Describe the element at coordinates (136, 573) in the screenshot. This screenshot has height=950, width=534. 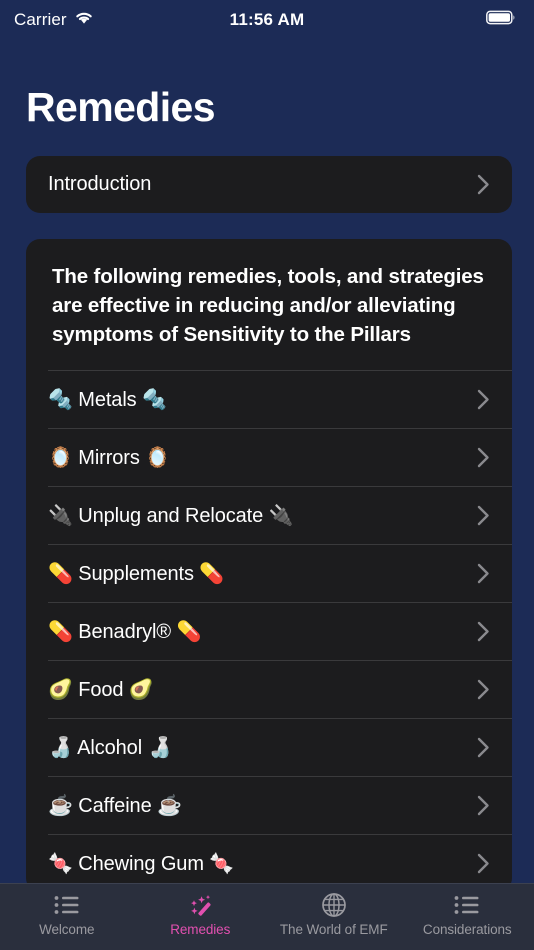
I see `list-item-label: 💊 Supplements 💊` at that location.